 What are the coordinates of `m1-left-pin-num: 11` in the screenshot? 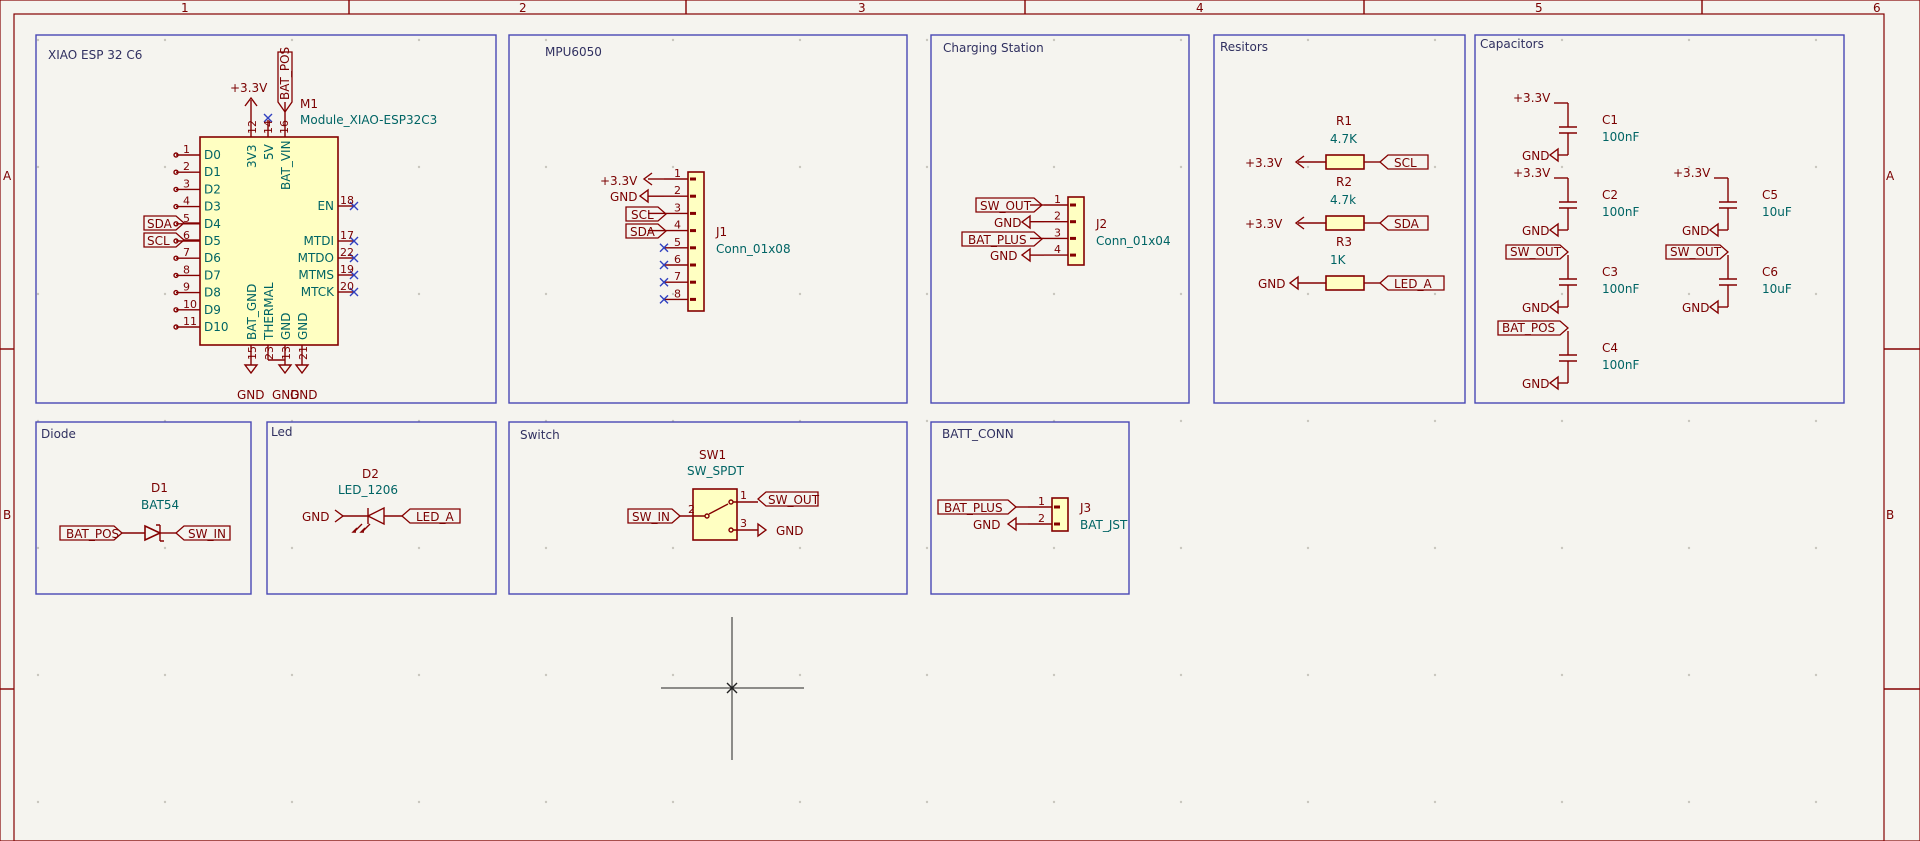 It's located at (190, 321).